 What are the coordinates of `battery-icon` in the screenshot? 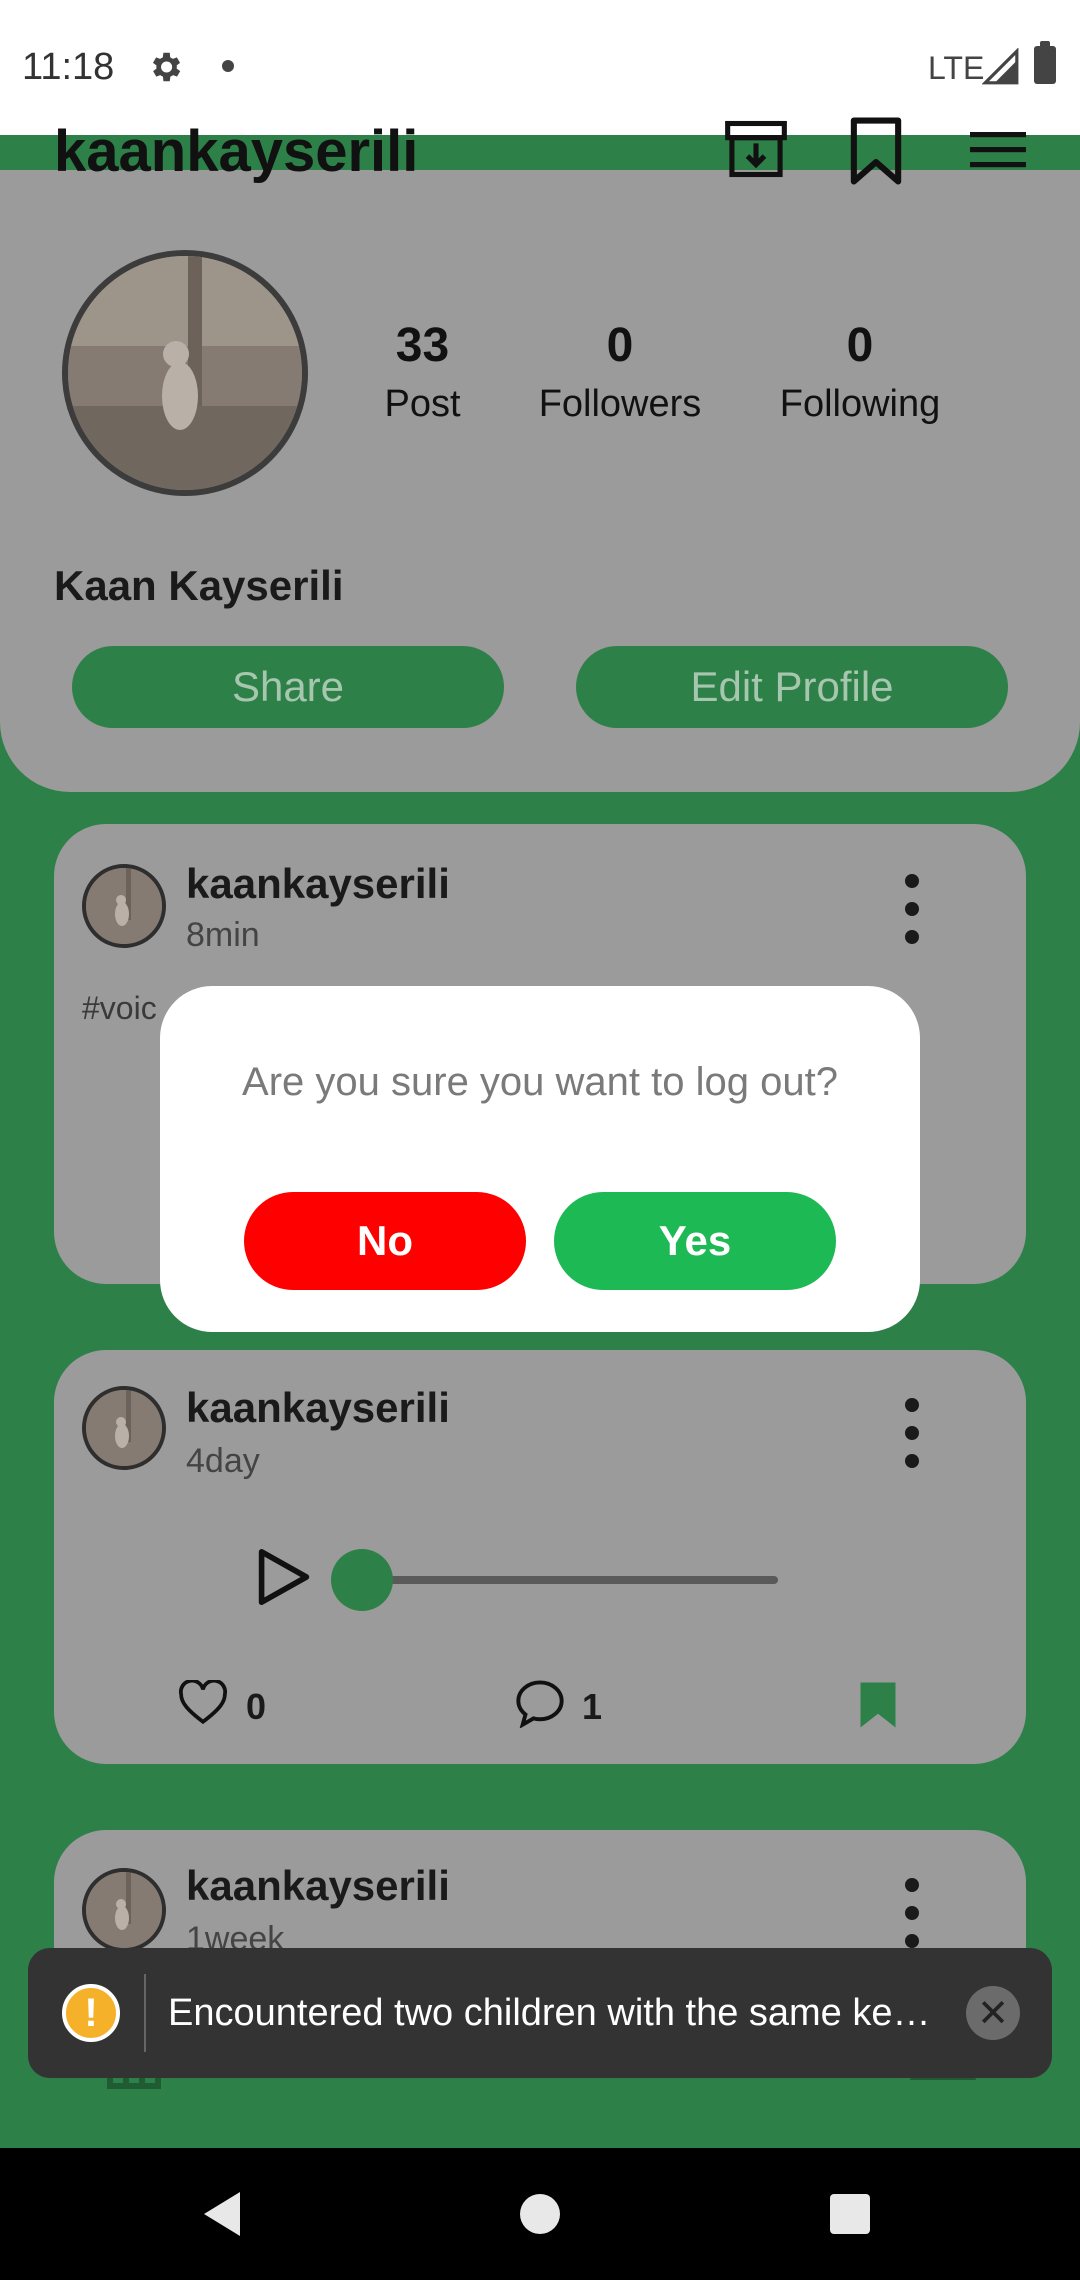 It's located at (1045, 62).